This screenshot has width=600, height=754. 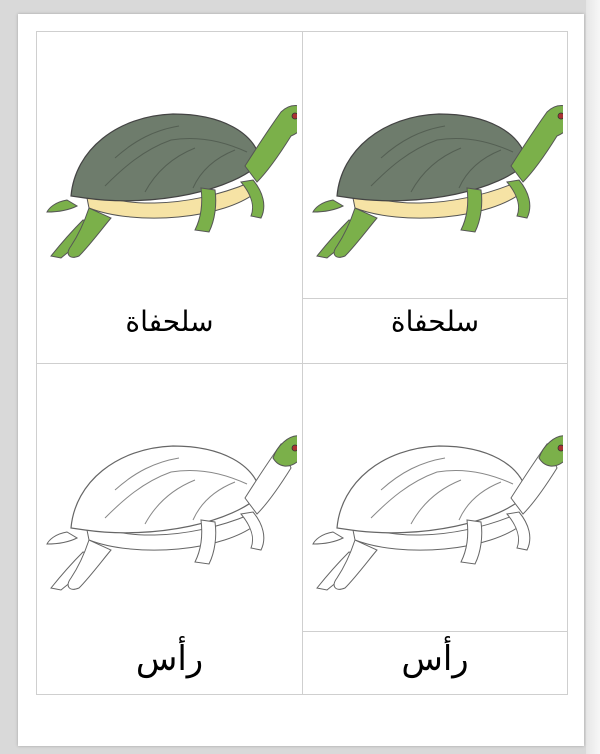 I want to click on viewer-edge, so click(x=593, y=377).